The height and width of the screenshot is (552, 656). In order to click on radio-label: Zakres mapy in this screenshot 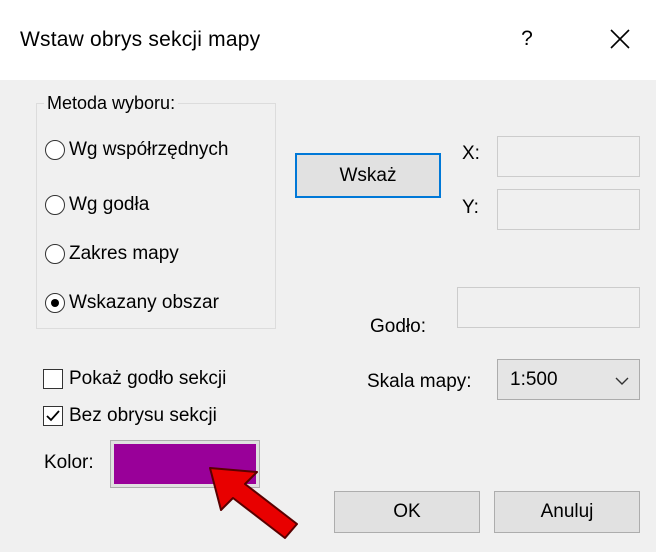, I will do `click(124, 253)`.